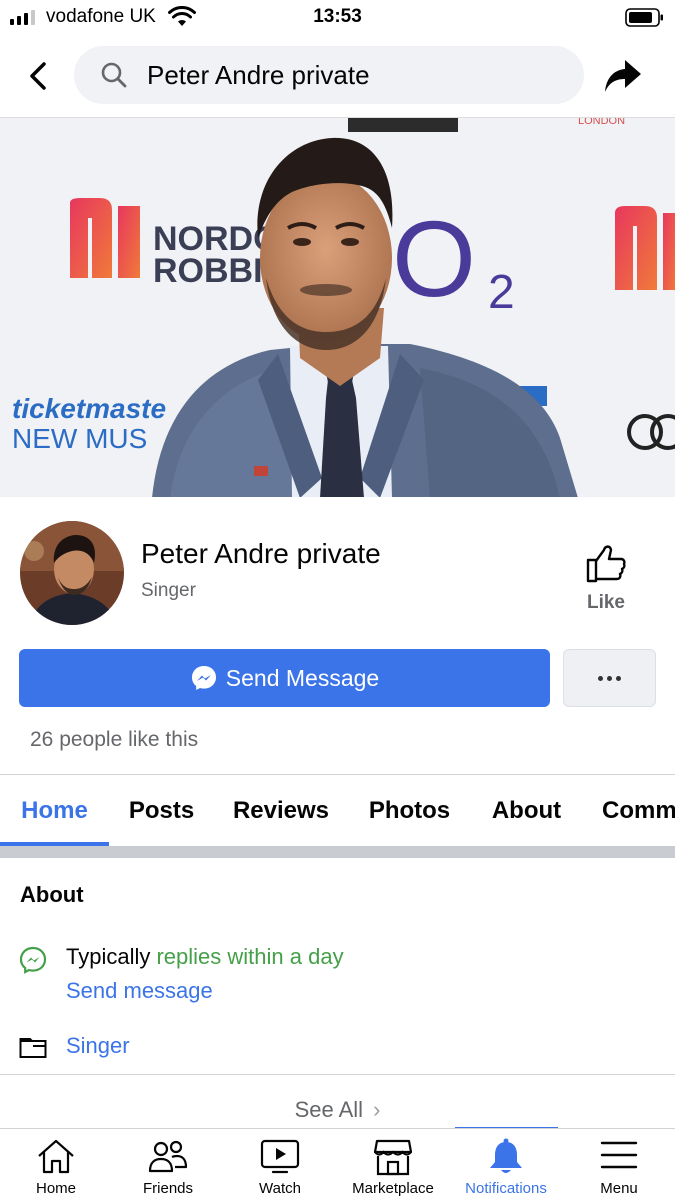 The image size is (675, 1200). I want to click on nav-marketplace: Marketplace, so click(393, 1164).